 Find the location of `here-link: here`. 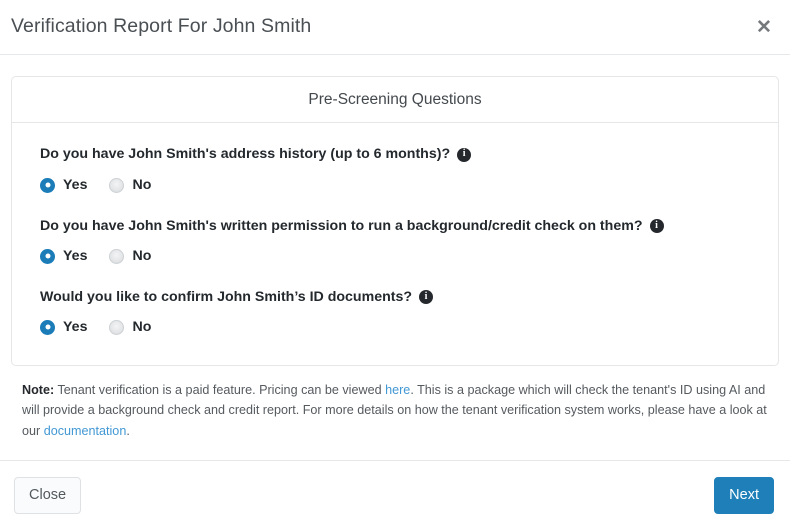

here-link: here is located at coordinates (397, 390).